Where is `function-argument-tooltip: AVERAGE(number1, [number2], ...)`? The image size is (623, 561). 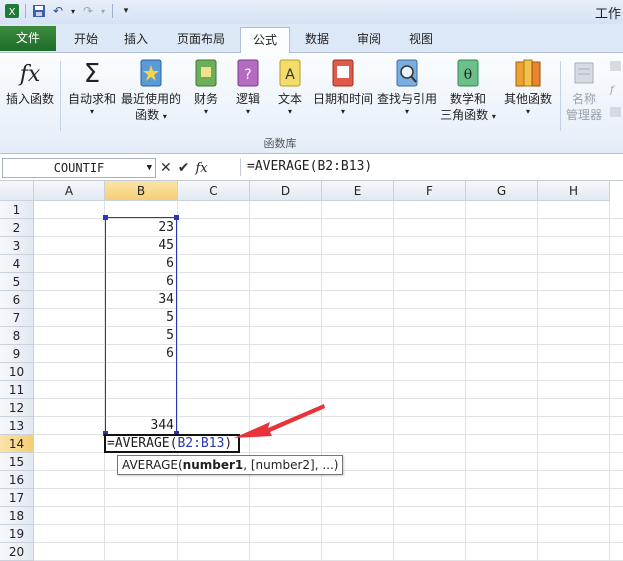
function-argument-tooltip: AVERAGE(number1, [number2], ...) is located at coordinates (230, 465).